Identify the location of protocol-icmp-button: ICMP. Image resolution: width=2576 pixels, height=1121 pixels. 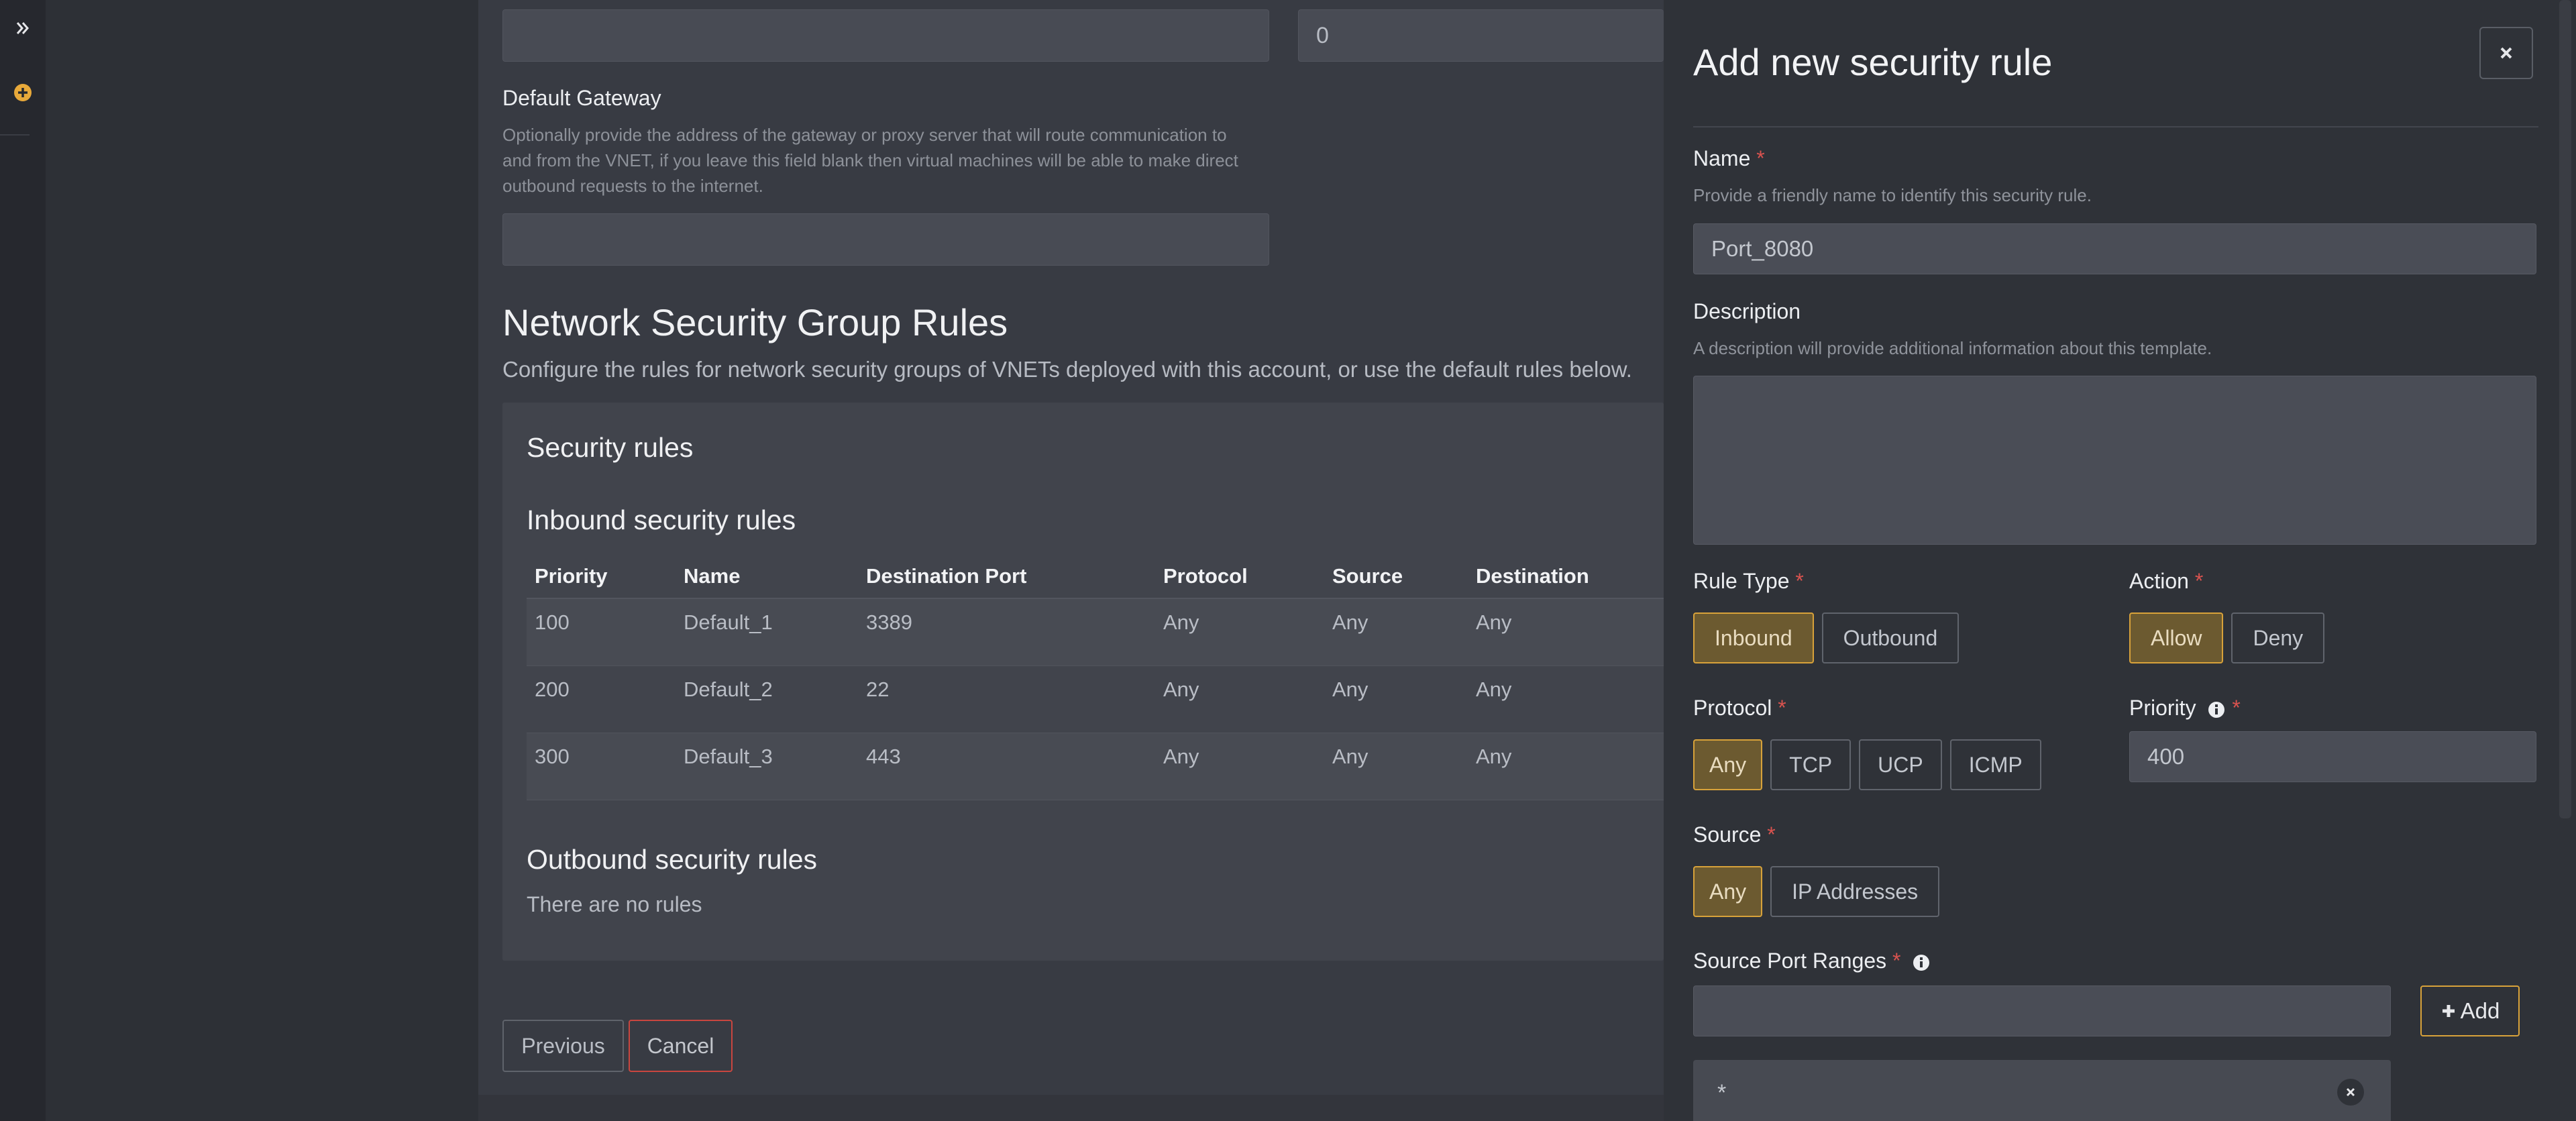
(1995, 765).